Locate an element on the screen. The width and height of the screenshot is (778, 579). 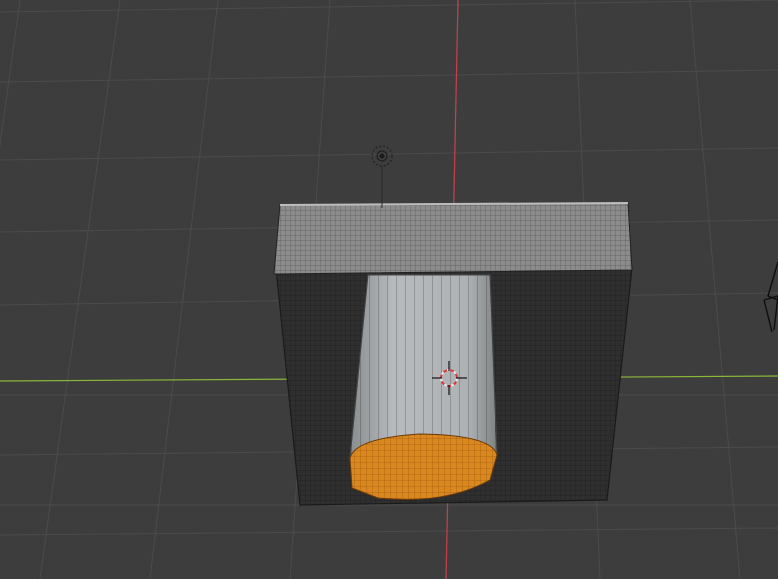
block-top-face is located at coordinates (453, 238).